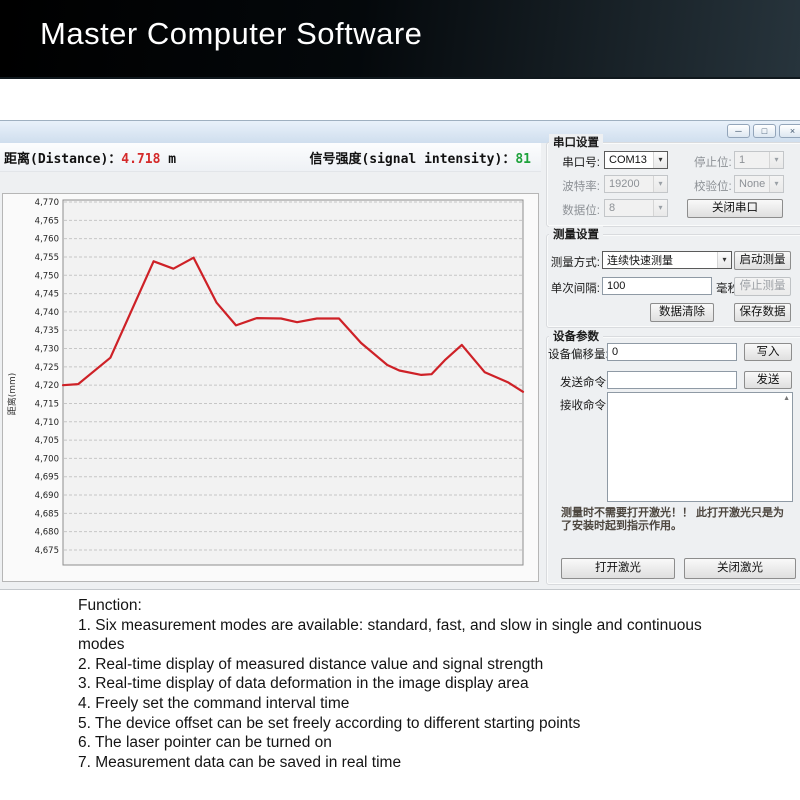 The image size is (800, 800). I want to click on receive-command-textarea: ▲, so click(700, 447).